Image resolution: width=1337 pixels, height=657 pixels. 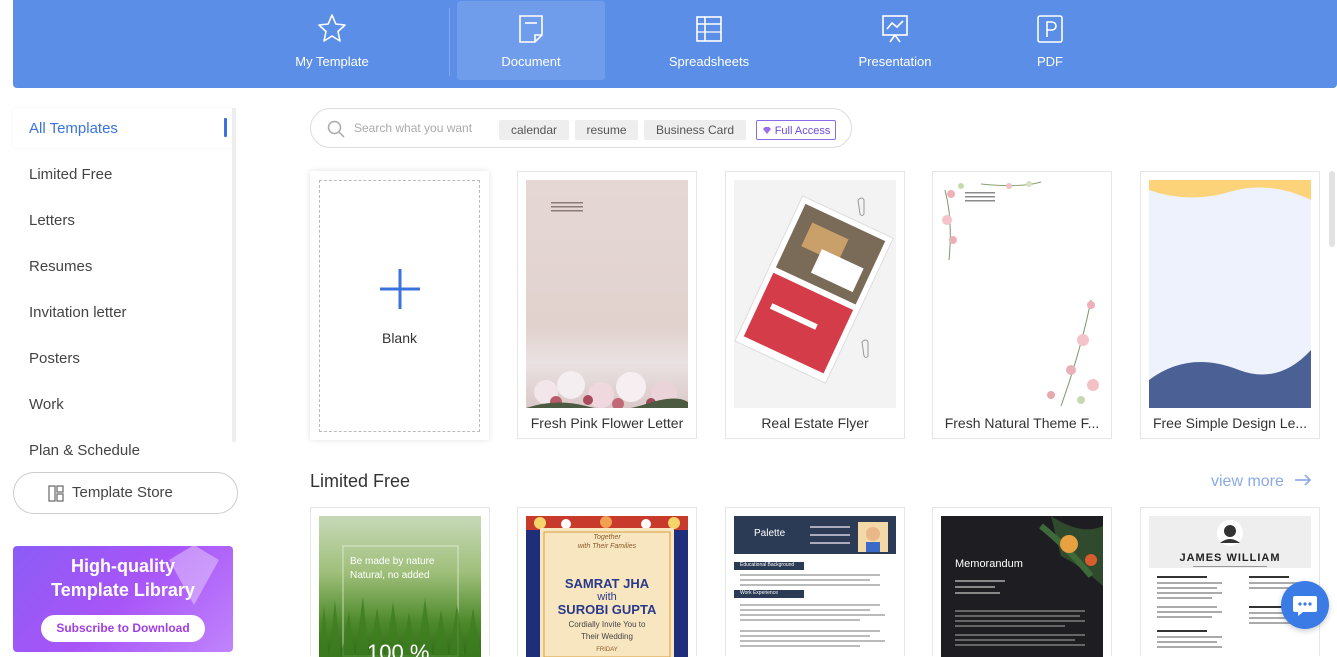 I want to click on template-card: Fresh Pink Flower Letter, so click(x=607, y=305).